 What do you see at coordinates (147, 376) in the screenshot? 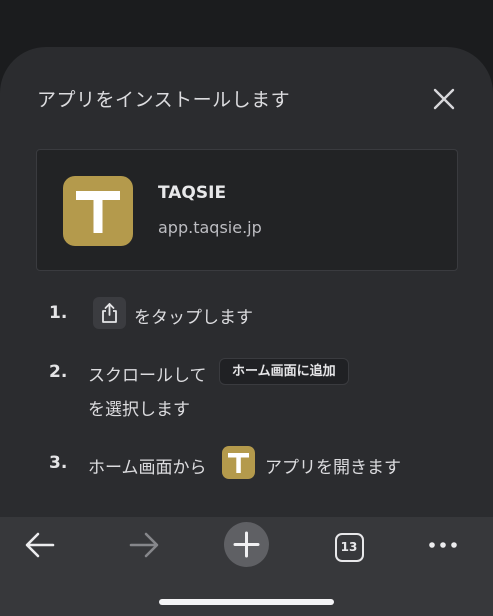
I see `step-2-text: スクロールして` at bounding box center [147, 376].